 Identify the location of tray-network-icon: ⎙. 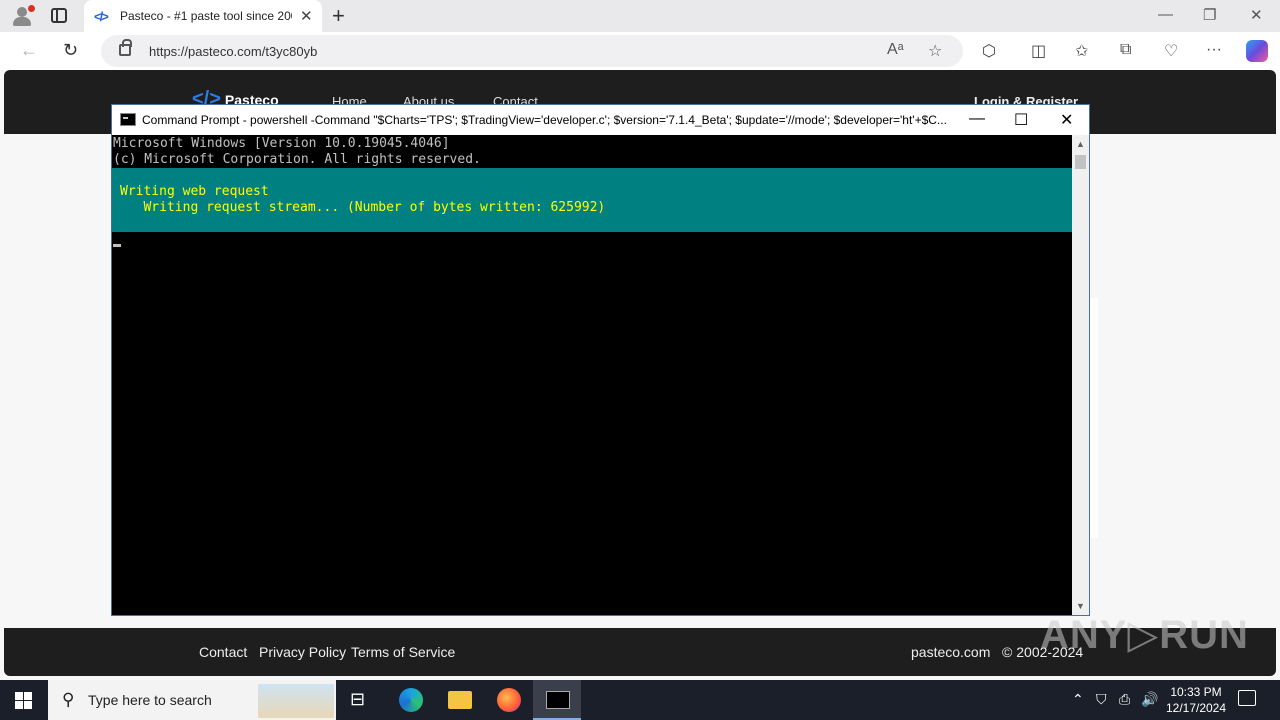
(1124, 699).